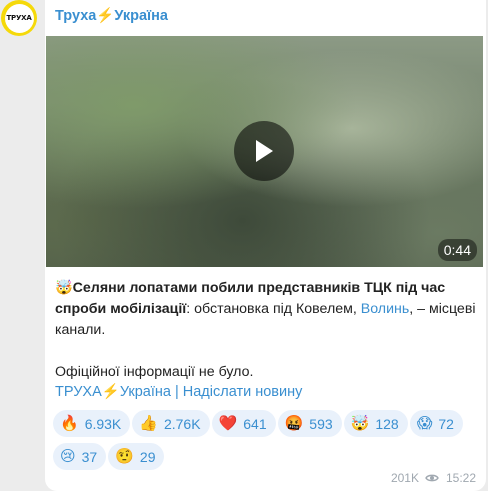  I want to click on crying-face-icon: 😢, so click(68, 456).